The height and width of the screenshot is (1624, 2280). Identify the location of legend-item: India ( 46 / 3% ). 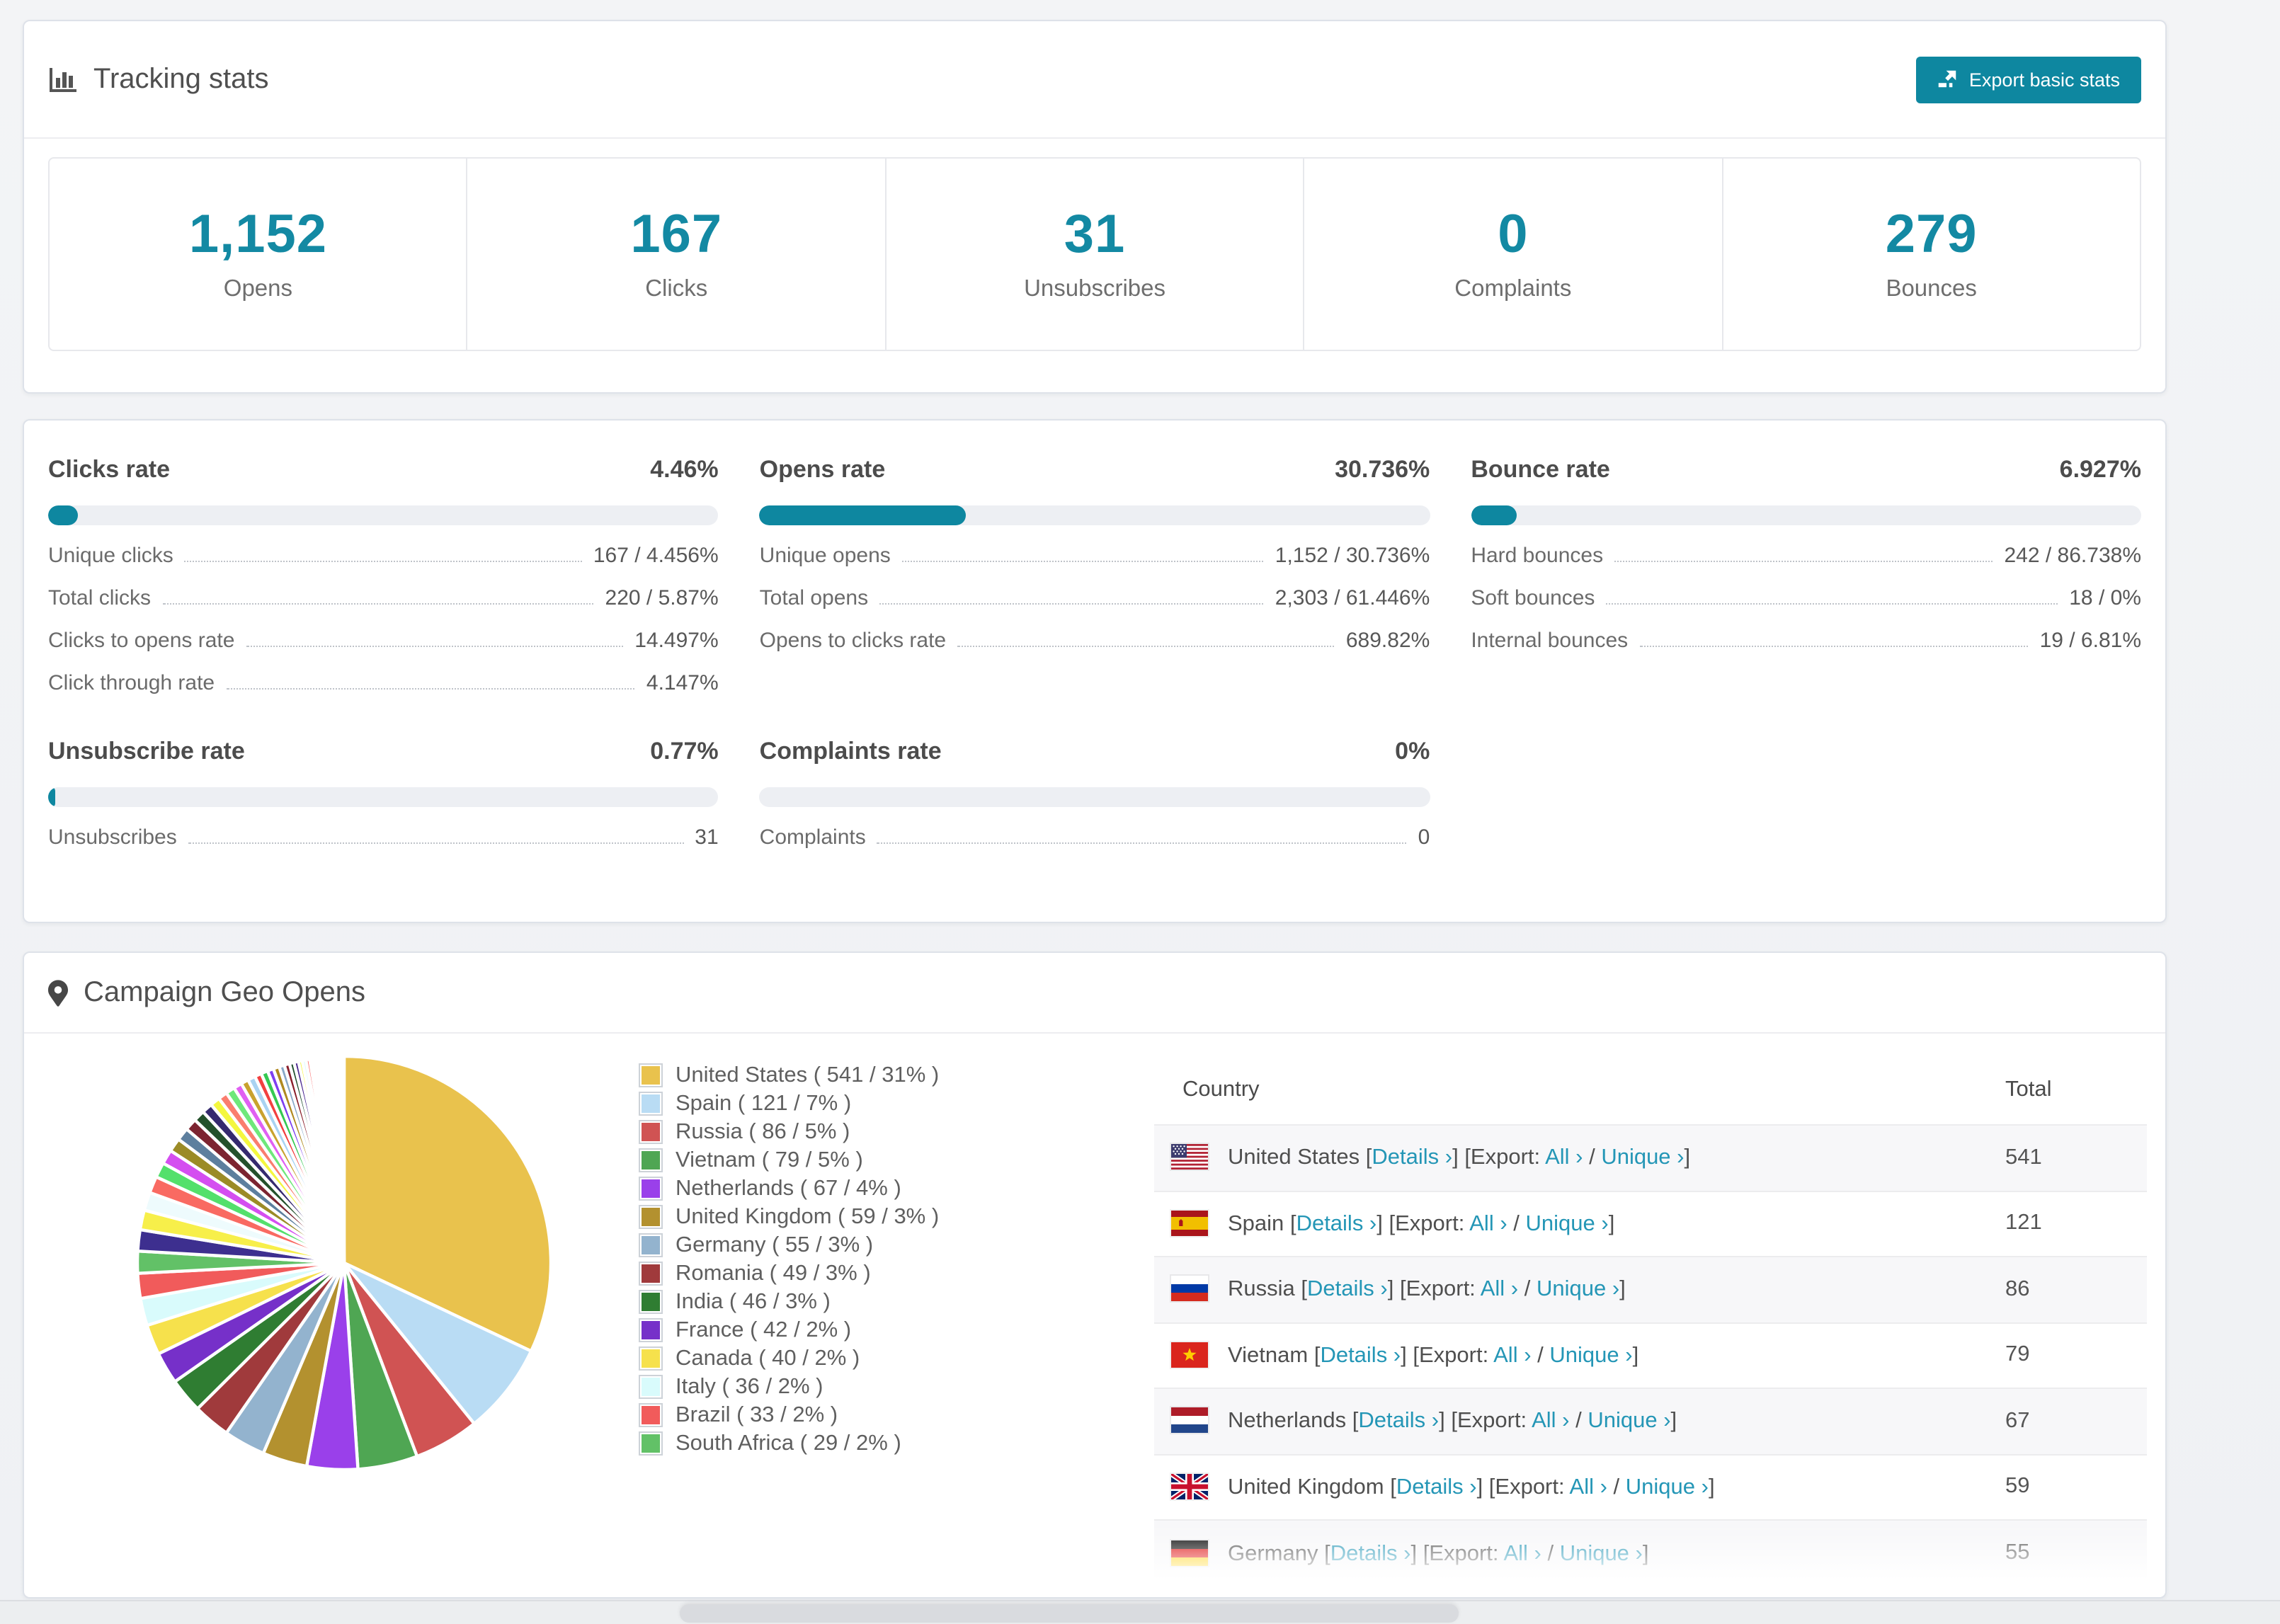
(789, 1301).